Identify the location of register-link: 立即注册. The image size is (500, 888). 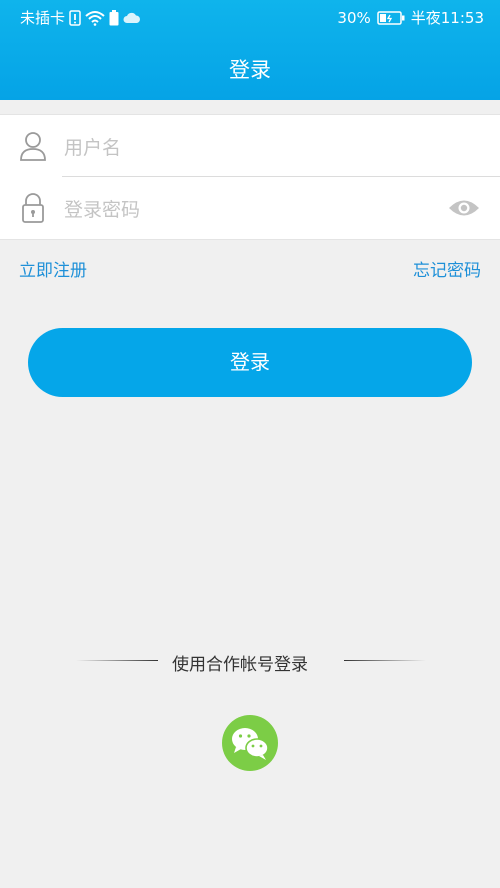
(53, 268).